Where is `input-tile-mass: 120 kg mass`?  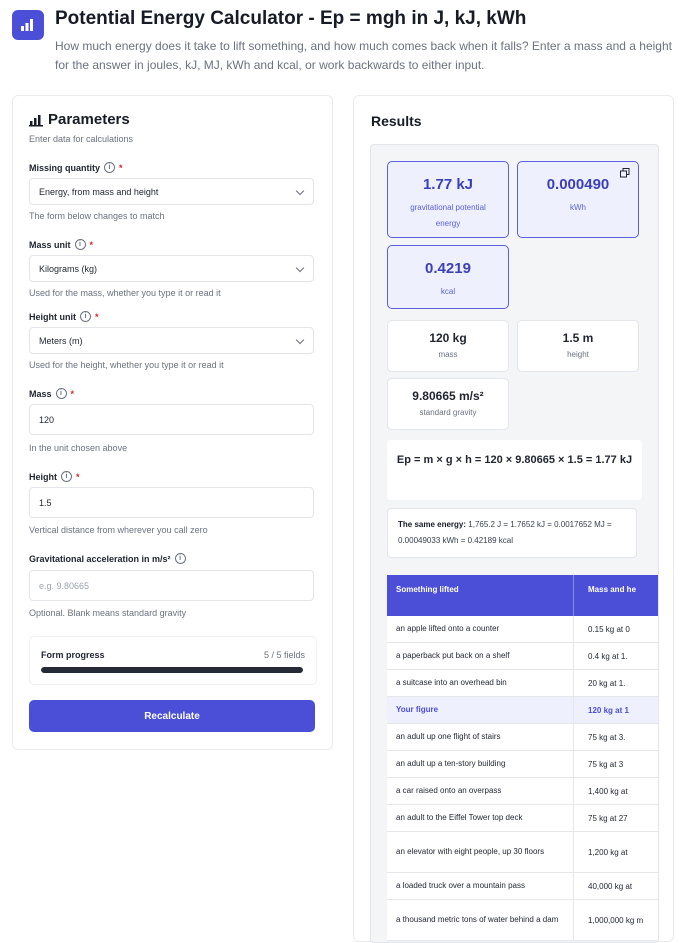
input-tile-mass: 120 kg mass is located at coordinates (448, 346).